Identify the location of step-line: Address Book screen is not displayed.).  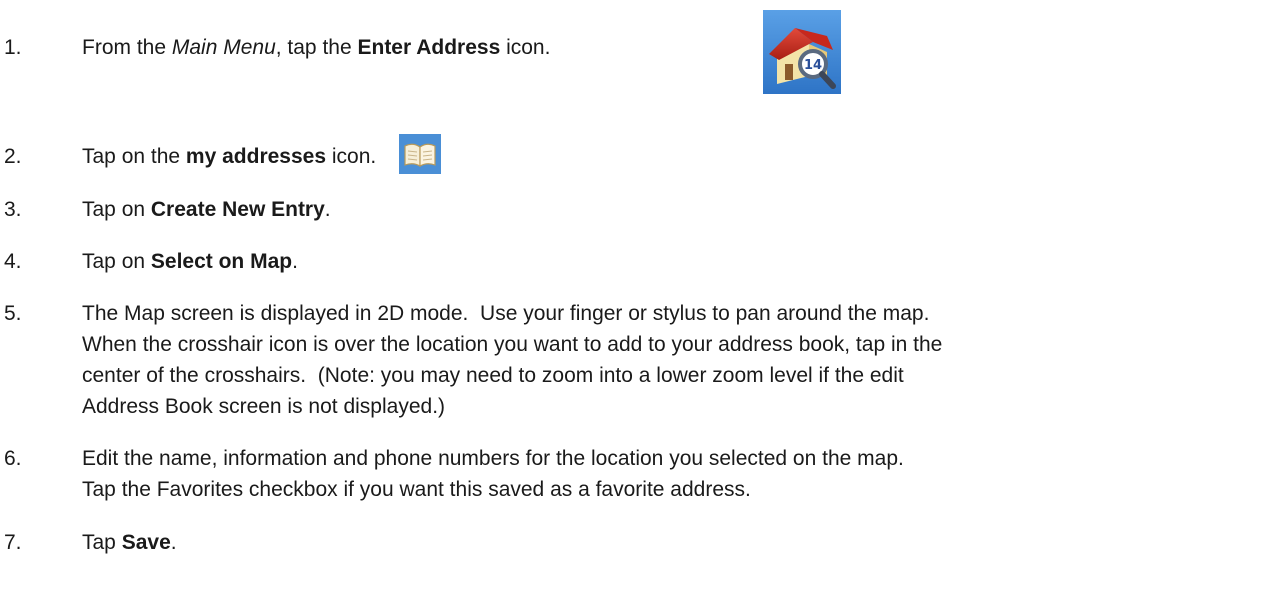
(264, 406).